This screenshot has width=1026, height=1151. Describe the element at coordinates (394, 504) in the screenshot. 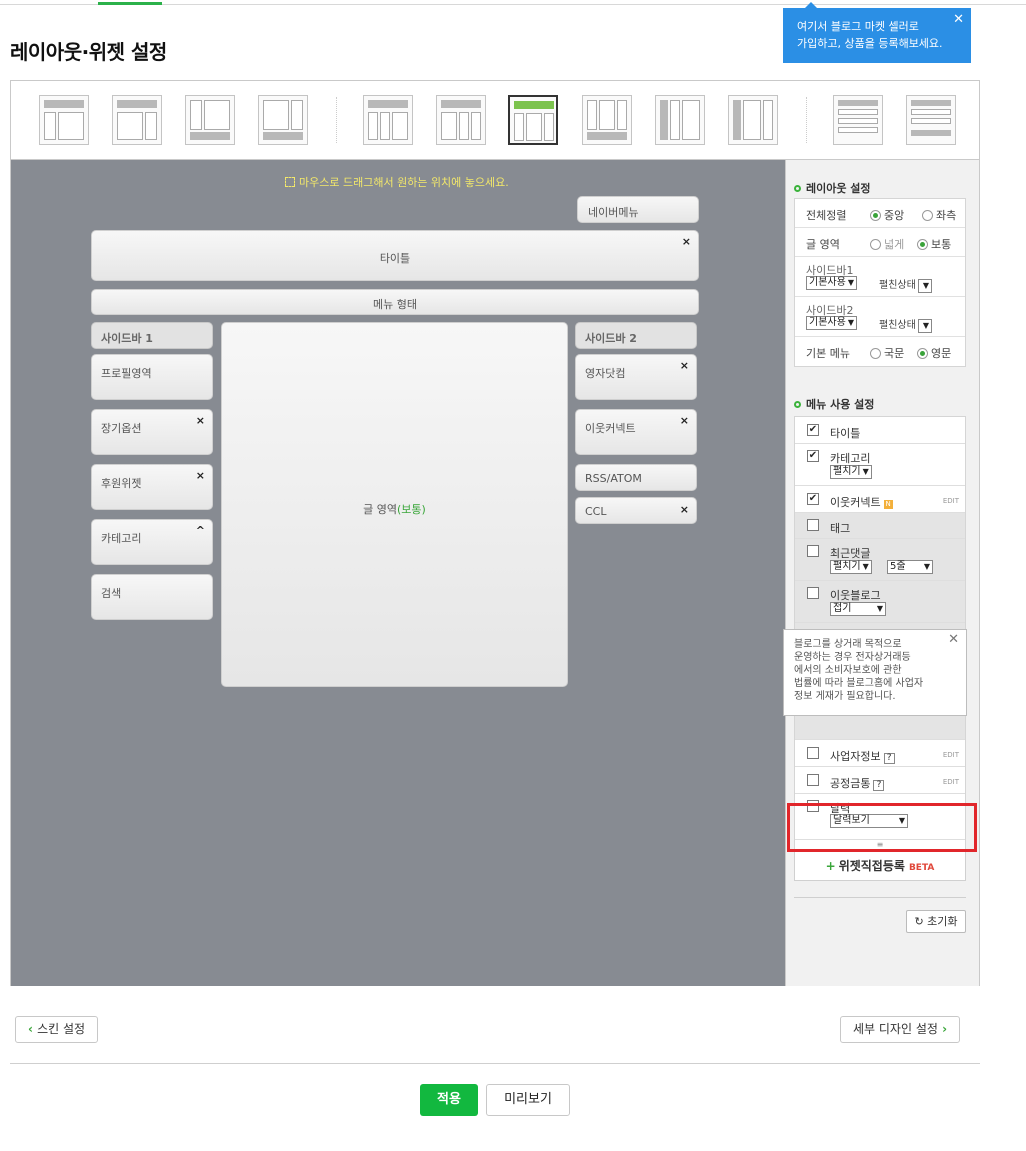

I see `post-area: 글 영역(보통)` at that location.